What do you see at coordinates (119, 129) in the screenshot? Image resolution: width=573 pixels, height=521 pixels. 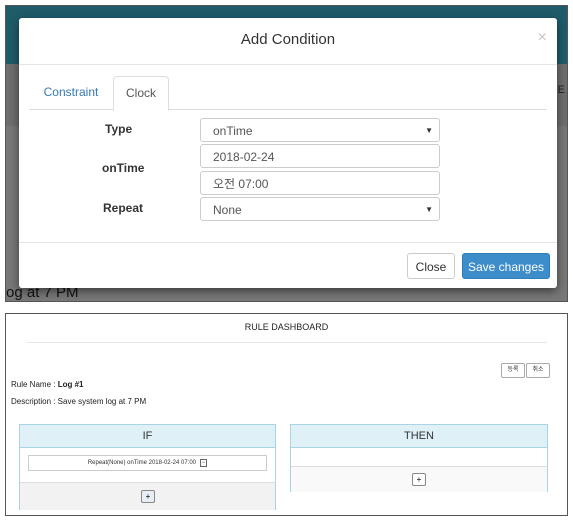 I see `type-label: Type` at bounding box center [119, 129].